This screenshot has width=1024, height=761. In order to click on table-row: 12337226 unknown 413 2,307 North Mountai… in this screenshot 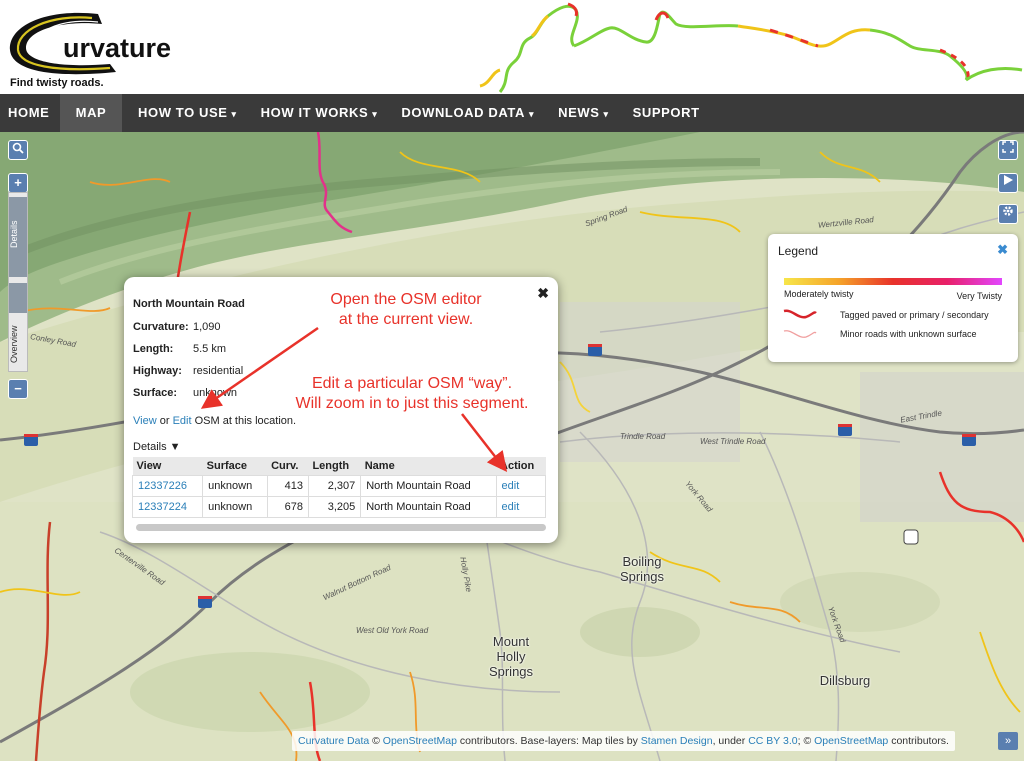, I will do `click(339, 486)`.